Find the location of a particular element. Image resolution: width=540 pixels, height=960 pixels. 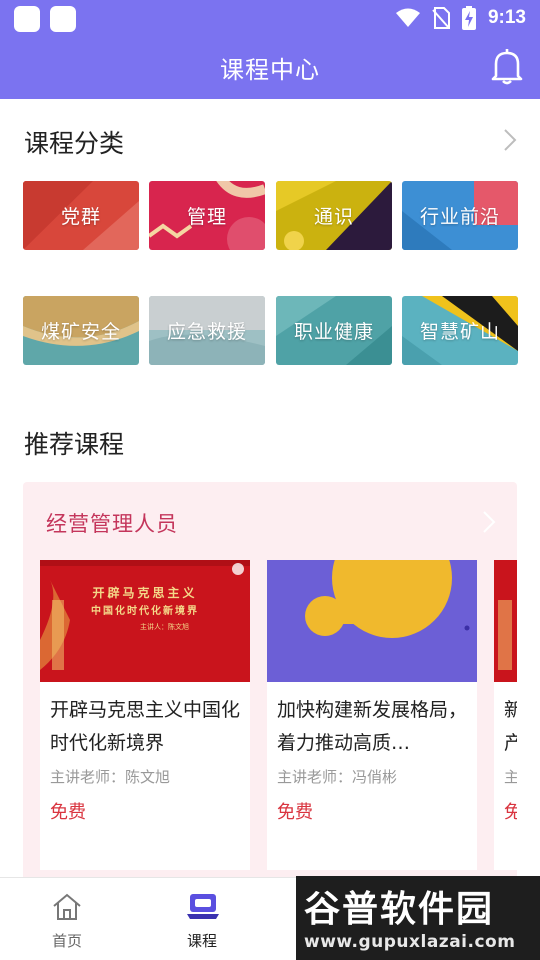

watermark-logo: 谷普软件园 www.gupuxlazai.com is located at coordinates (418, 918).